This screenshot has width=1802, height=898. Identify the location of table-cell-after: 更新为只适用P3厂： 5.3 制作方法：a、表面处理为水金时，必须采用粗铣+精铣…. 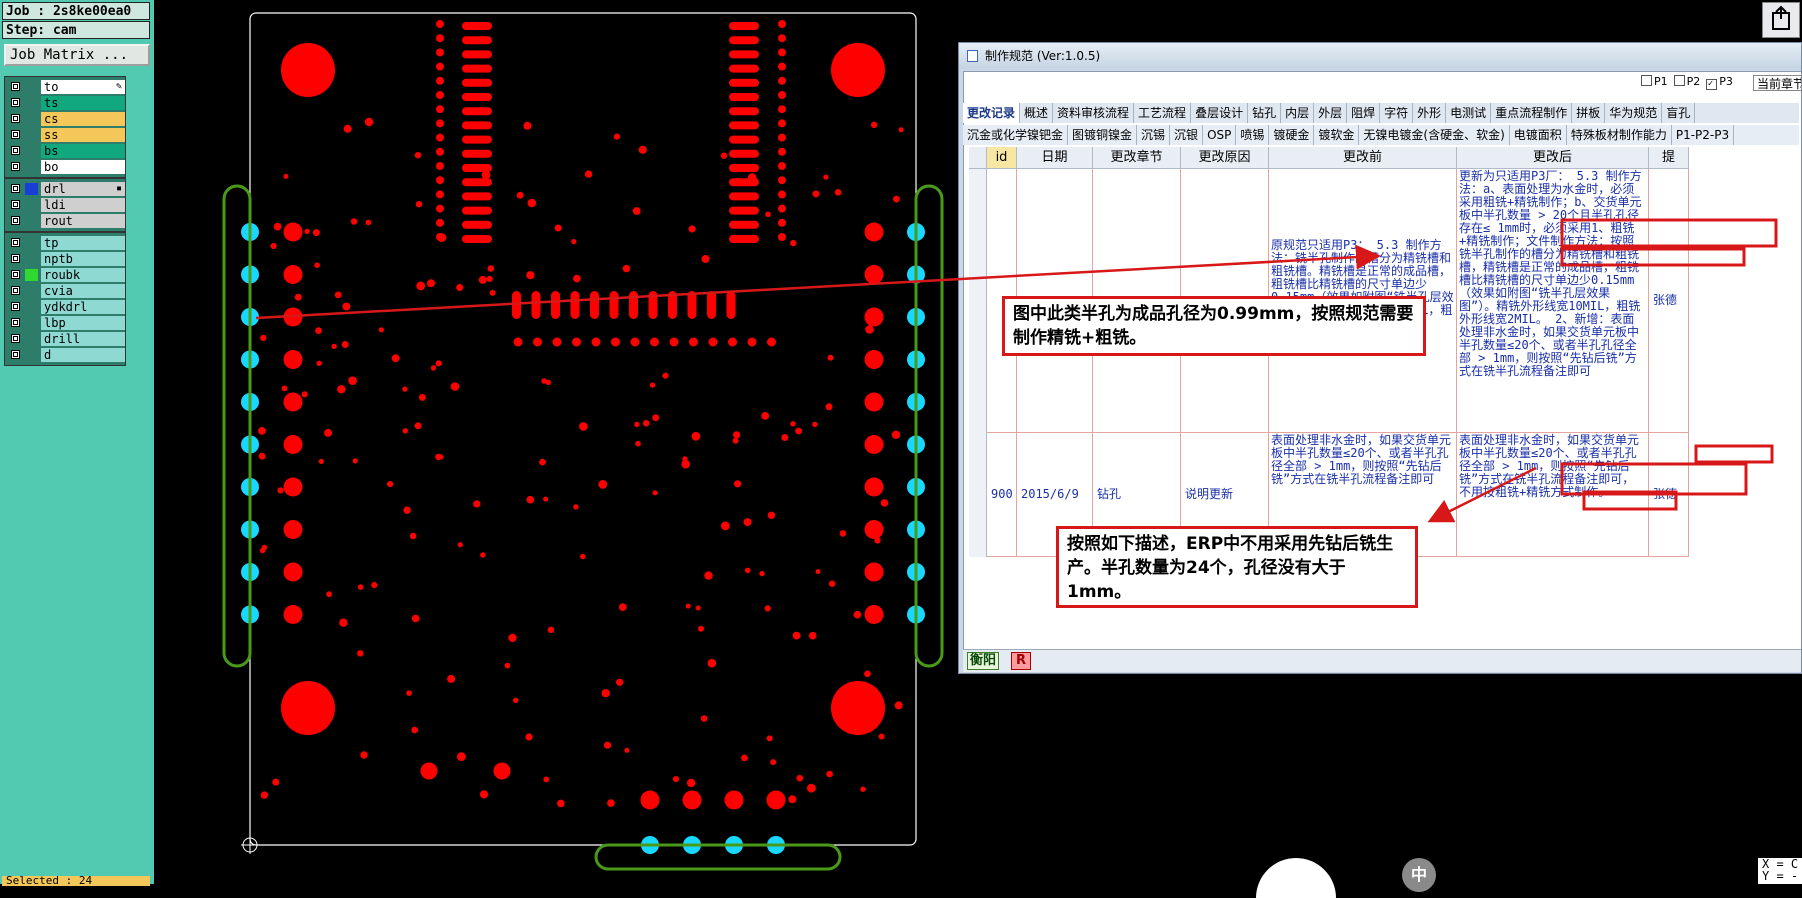
(1553, 301).